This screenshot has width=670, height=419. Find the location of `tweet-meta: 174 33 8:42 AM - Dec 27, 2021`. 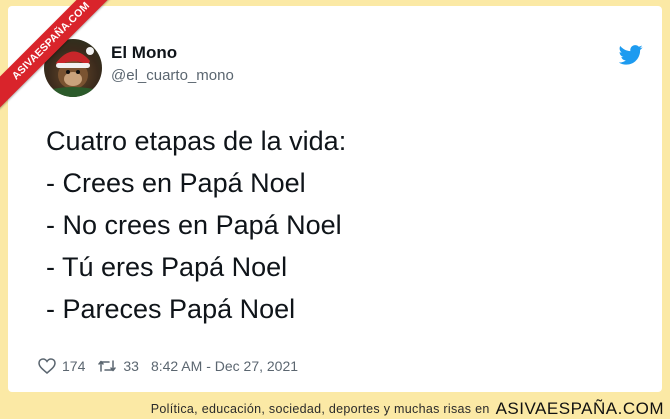

tweet-meta: 174 33 8:42 AM - Dec 27, 2021 is located at coordinates (168, 366).